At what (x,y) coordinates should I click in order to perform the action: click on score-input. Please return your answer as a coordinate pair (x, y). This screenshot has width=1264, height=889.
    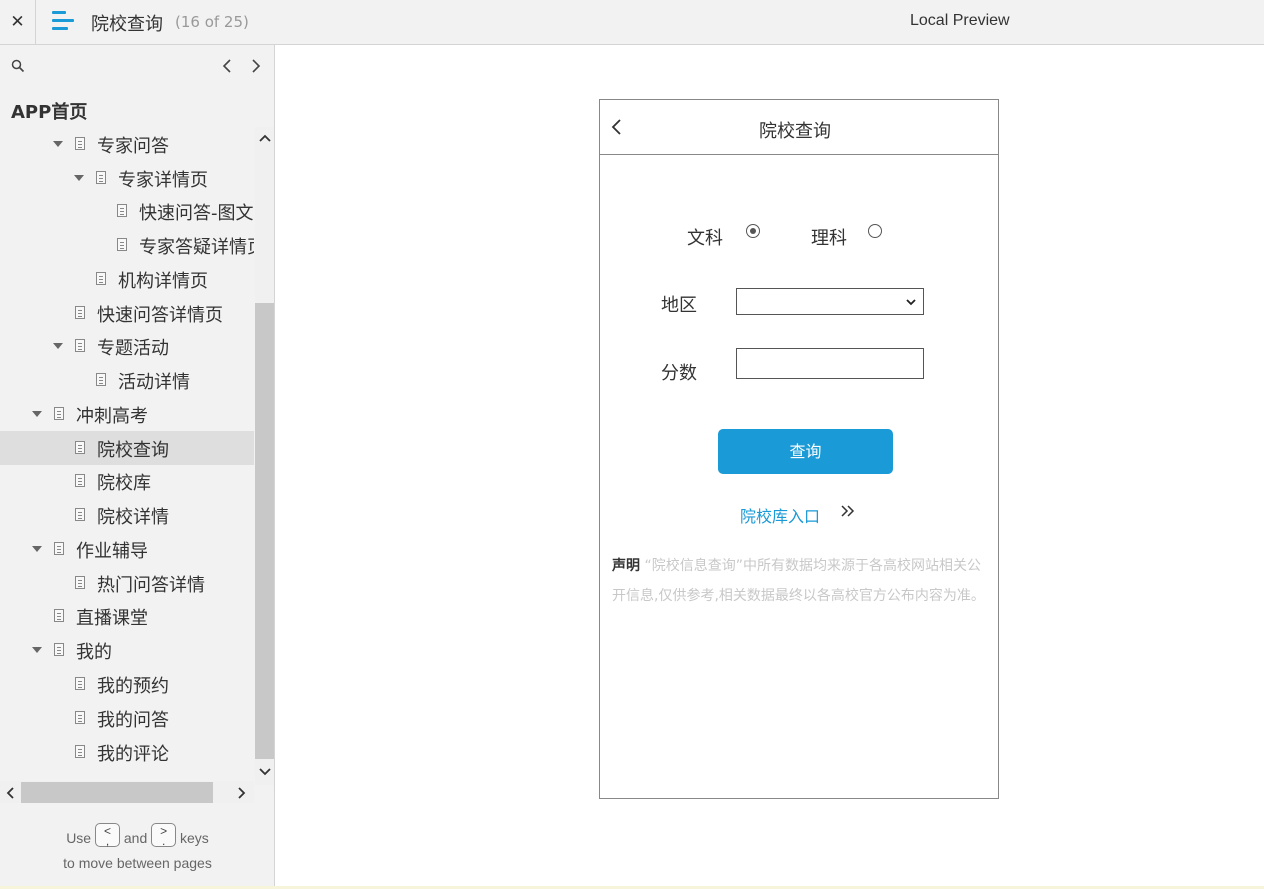
    Looking at the image, I should click on (830, 363).